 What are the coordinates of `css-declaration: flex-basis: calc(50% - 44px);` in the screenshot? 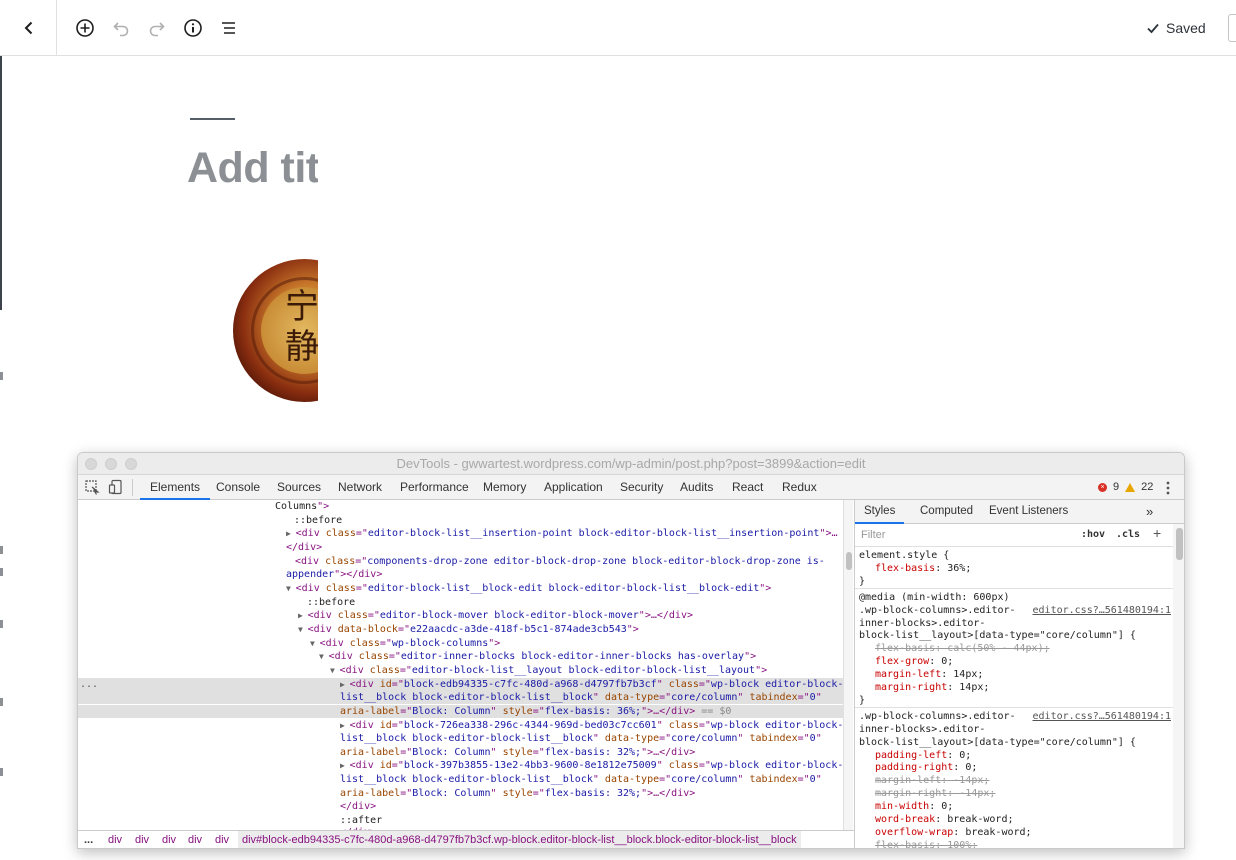 It's located at (1024, 649).